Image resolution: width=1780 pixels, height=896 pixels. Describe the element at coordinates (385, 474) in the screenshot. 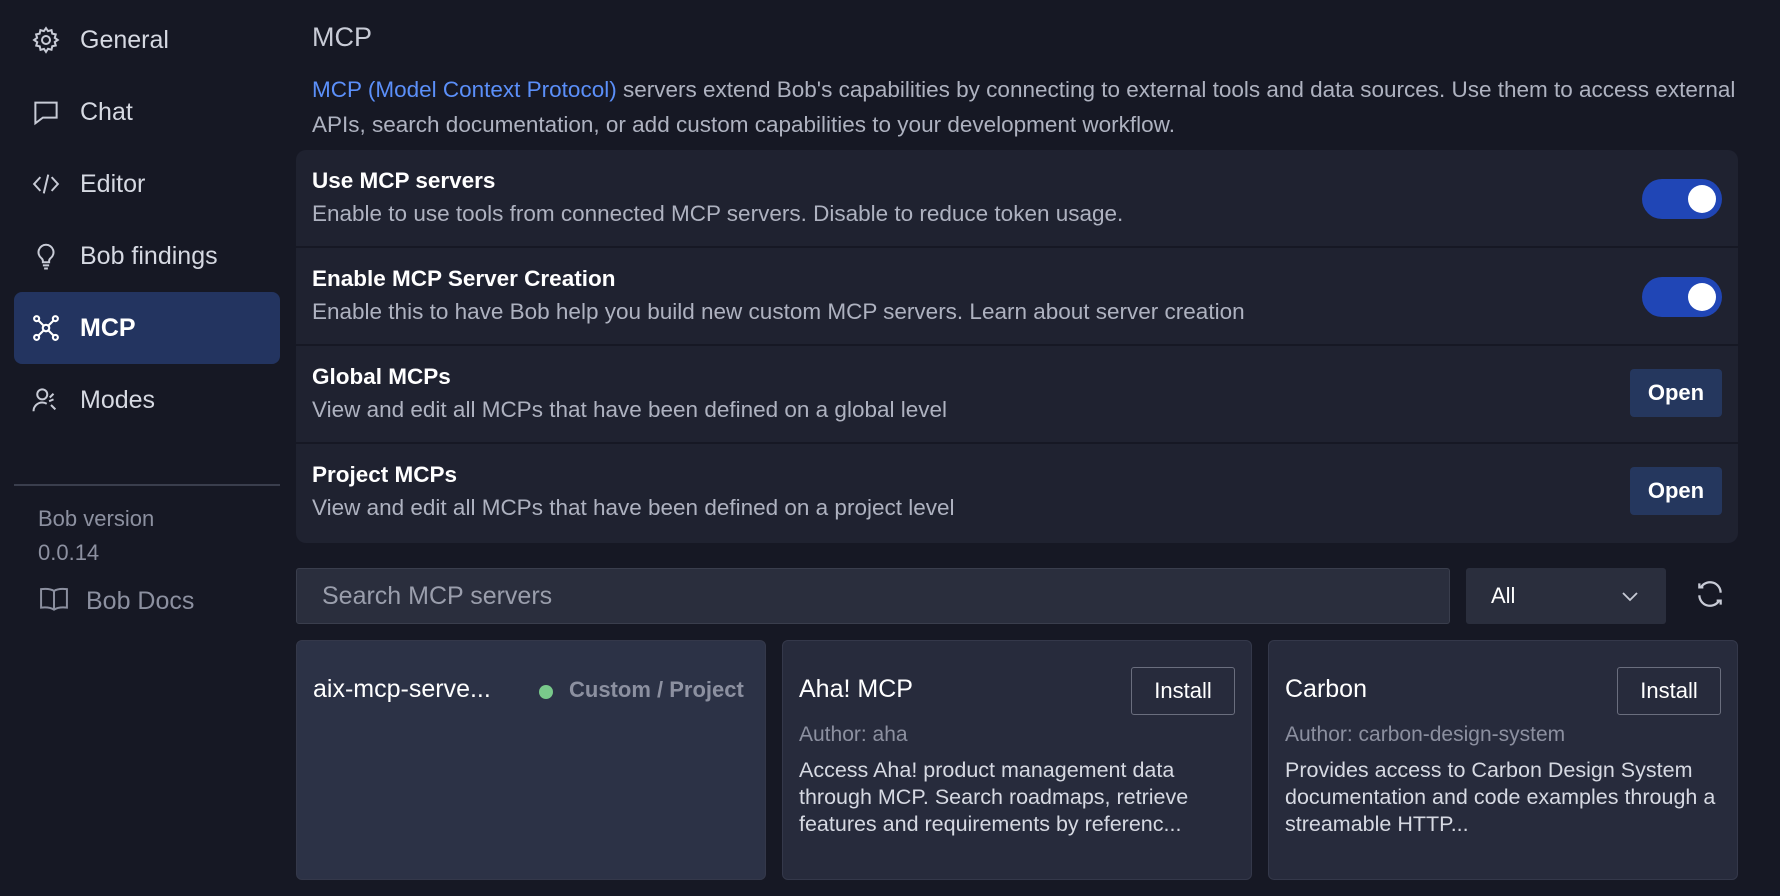

I see `setting-title: Project MCPs` at that location.